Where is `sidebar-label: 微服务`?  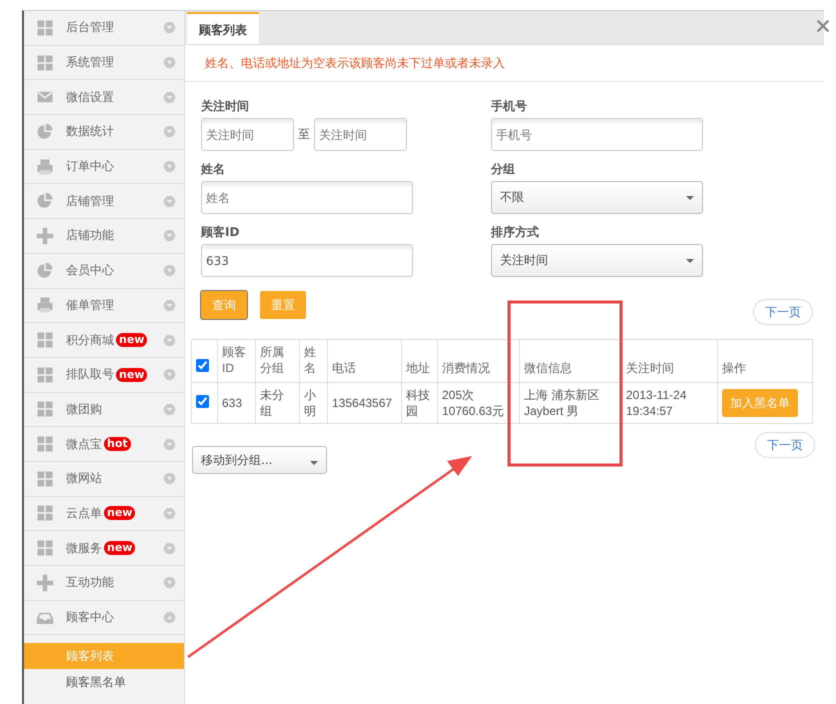 sidebar-label: 微服务 is located at coordinates (84, 548).